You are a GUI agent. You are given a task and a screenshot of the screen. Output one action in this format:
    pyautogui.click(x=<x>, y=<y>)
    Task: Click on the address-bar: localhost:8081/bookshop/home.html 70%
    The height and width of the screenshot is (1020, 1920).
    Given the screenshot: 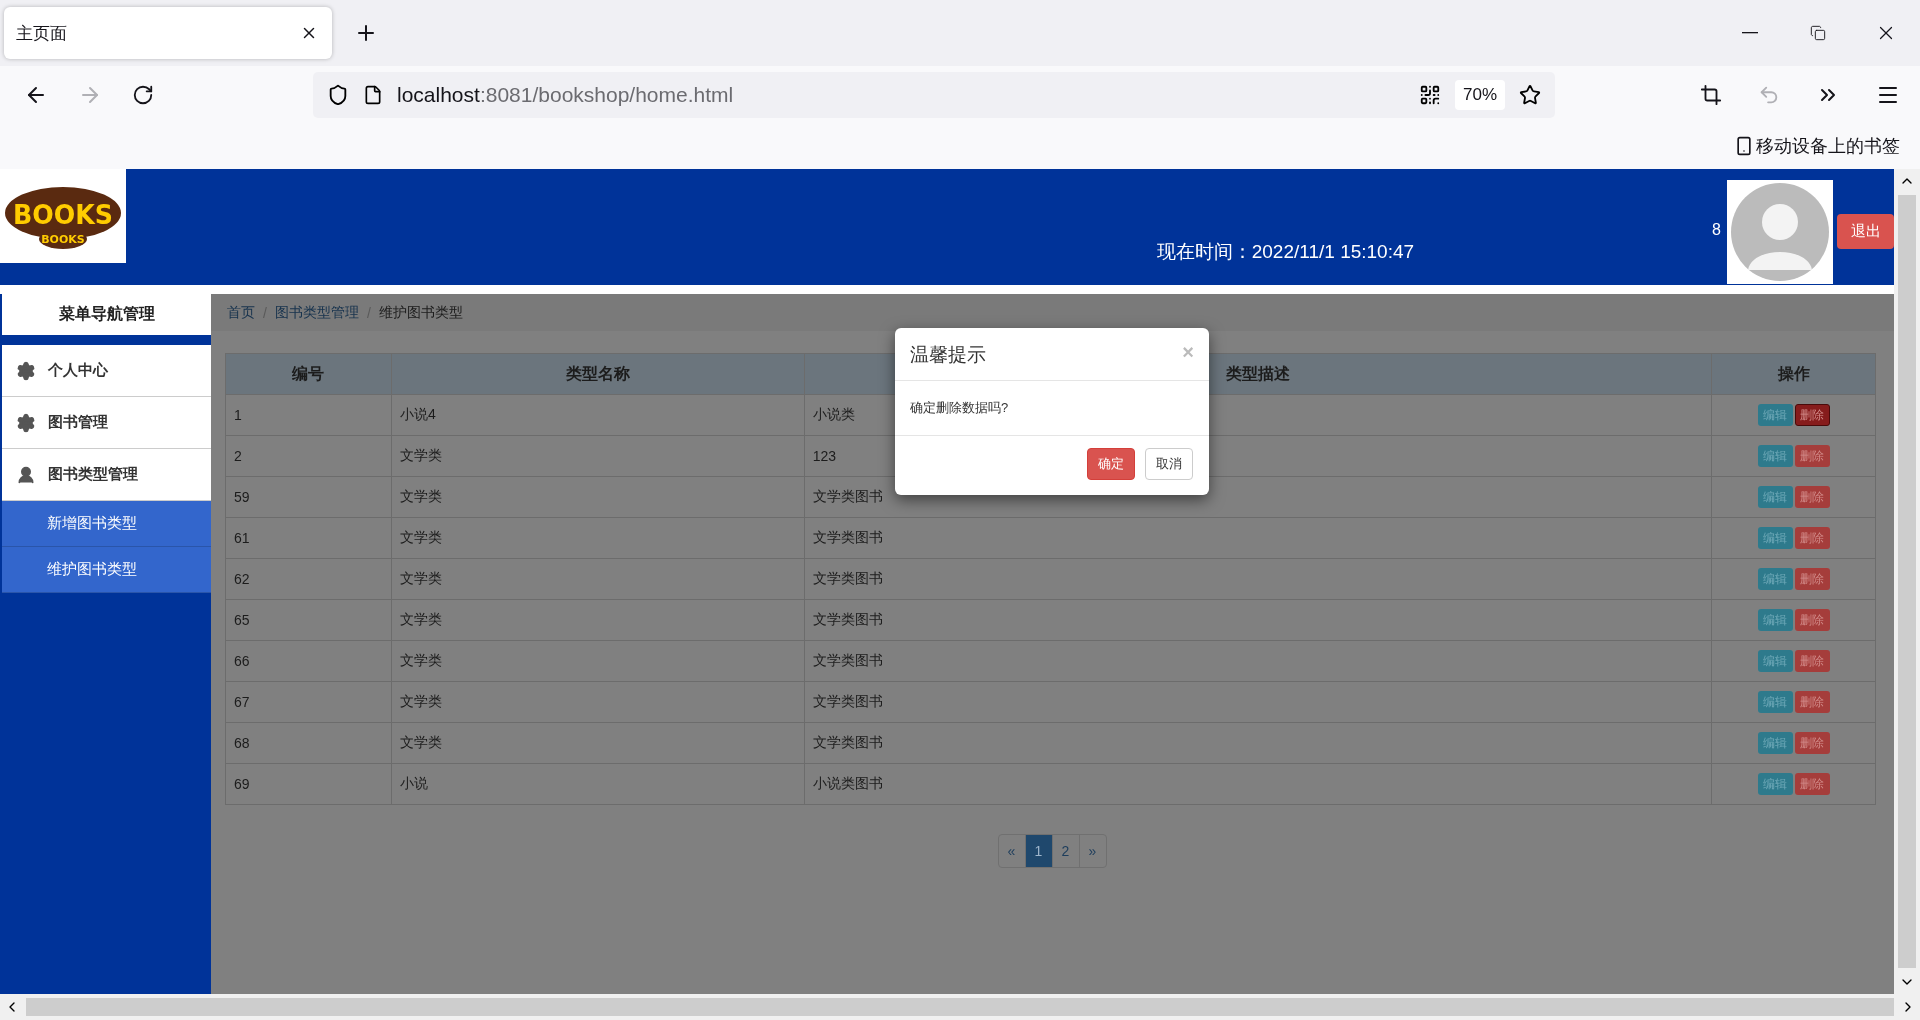 What is the action you would take?
    pyautogui.click(x=934, y=94)
    